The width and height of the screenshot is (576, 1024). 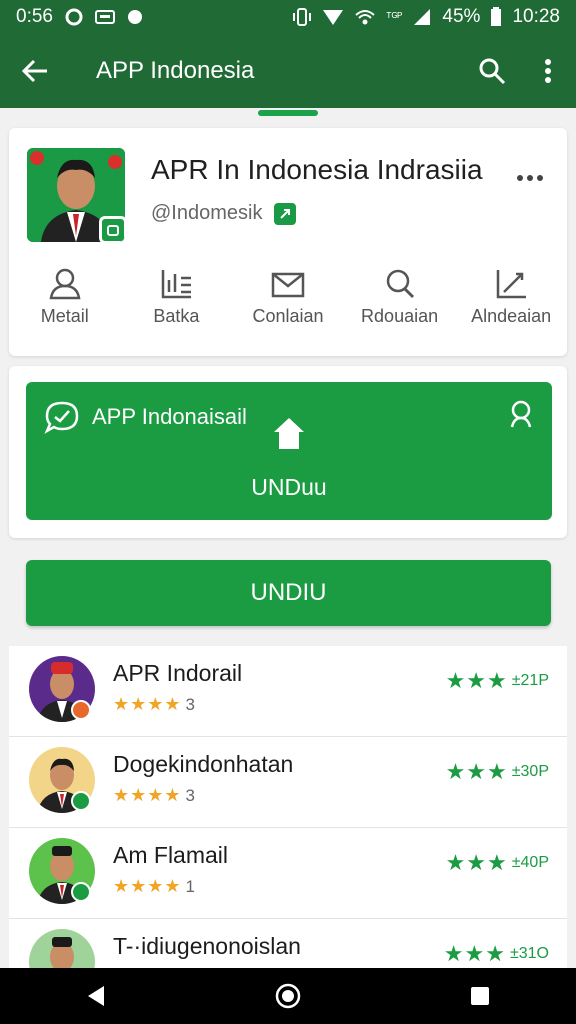 I want to click on signal-triangle-icon, so click(x=333, y=17).